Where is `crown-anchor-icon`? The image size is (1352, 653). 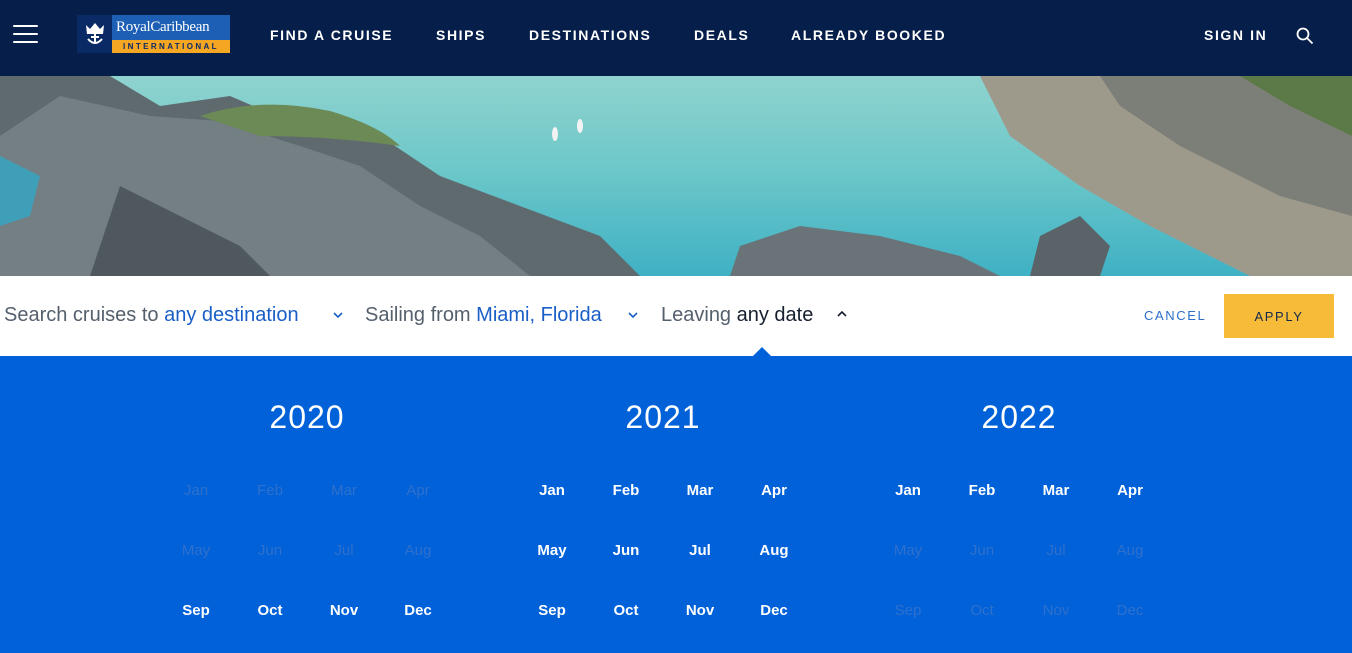 crown-anchor-icon is located at coordinates (94, 34).